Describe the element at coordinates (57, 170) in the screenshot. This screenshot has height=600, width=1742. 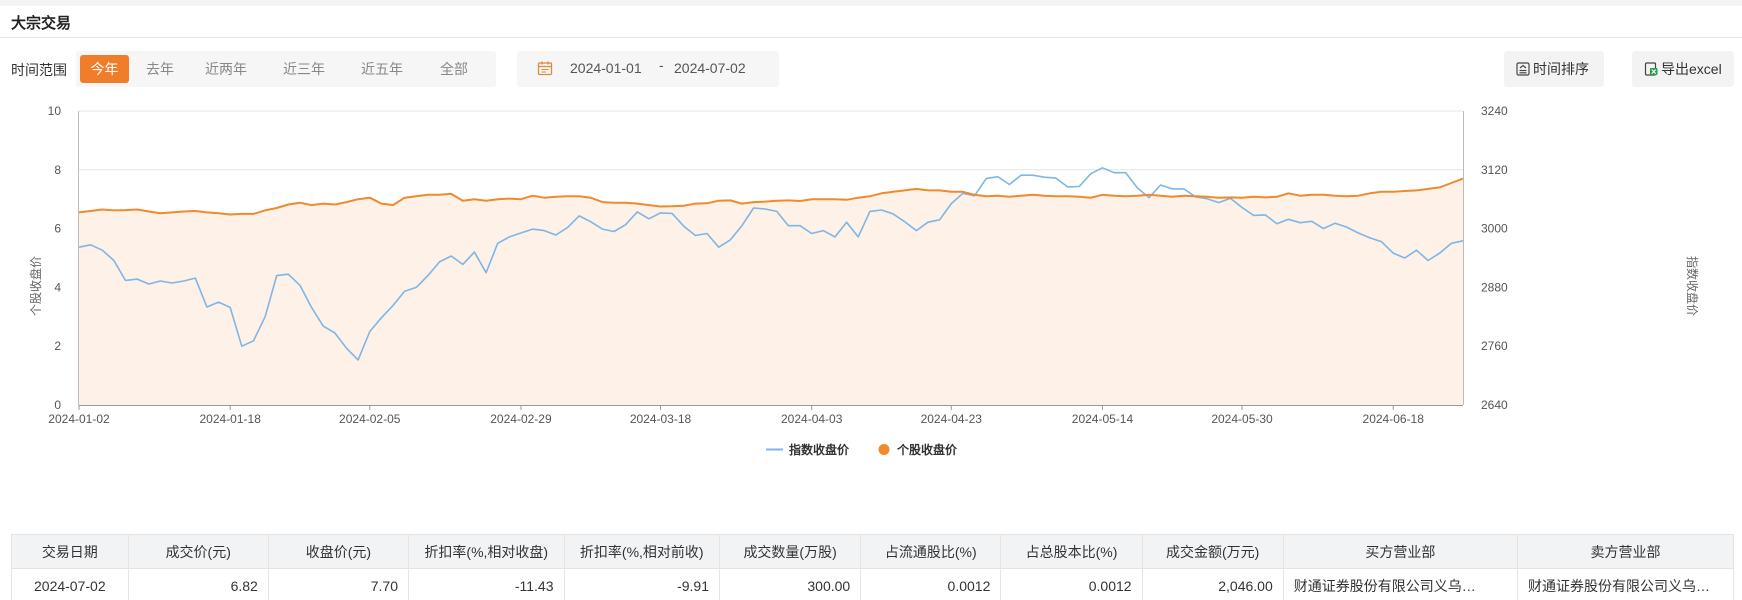
I see `left-tick-label: 8` at that location.